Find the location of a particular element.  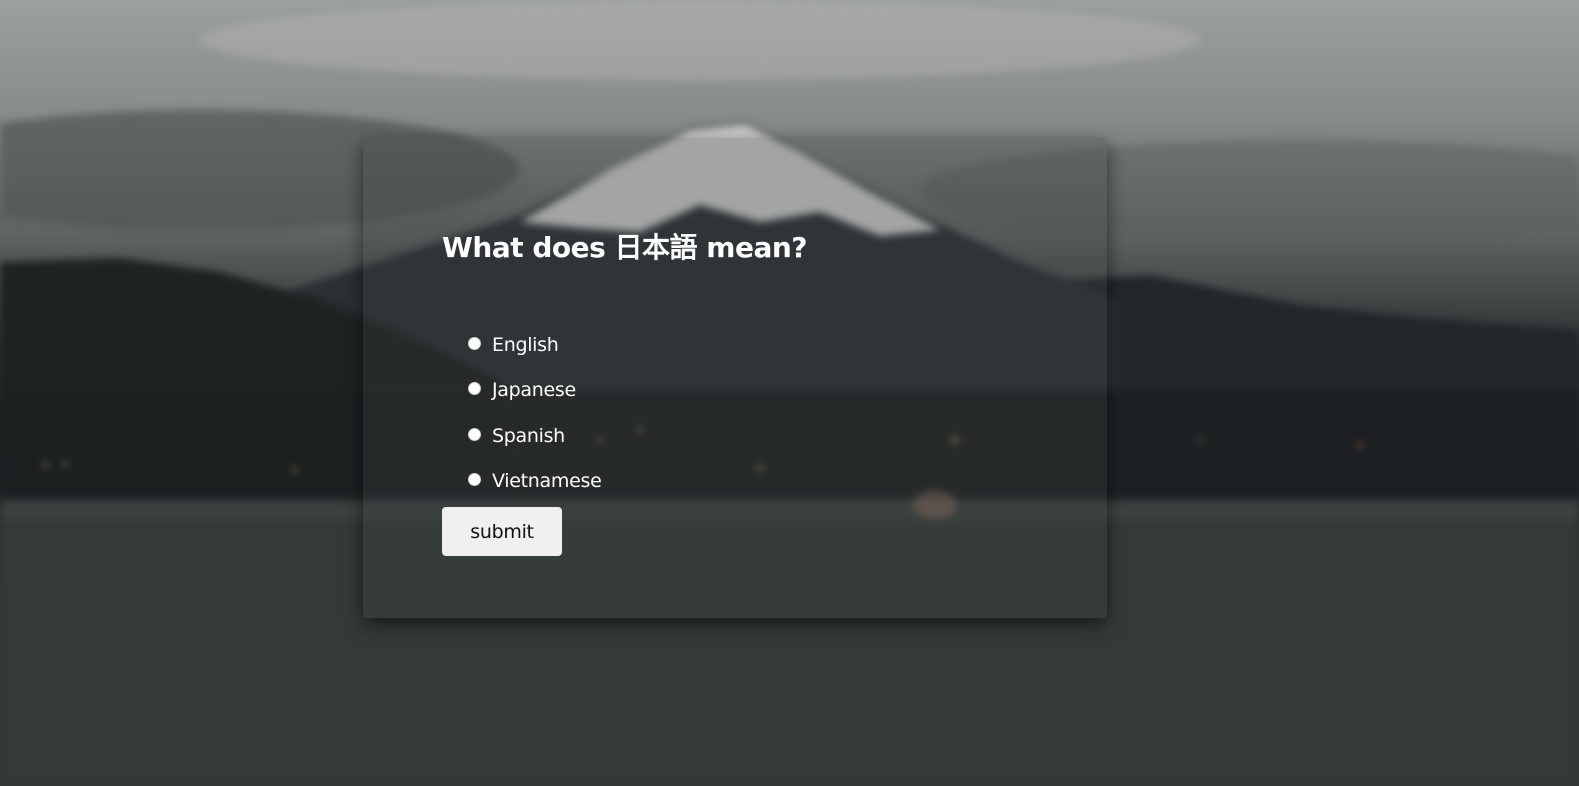

option-label-spanish: Spanish is located at coordinates (528, 435).